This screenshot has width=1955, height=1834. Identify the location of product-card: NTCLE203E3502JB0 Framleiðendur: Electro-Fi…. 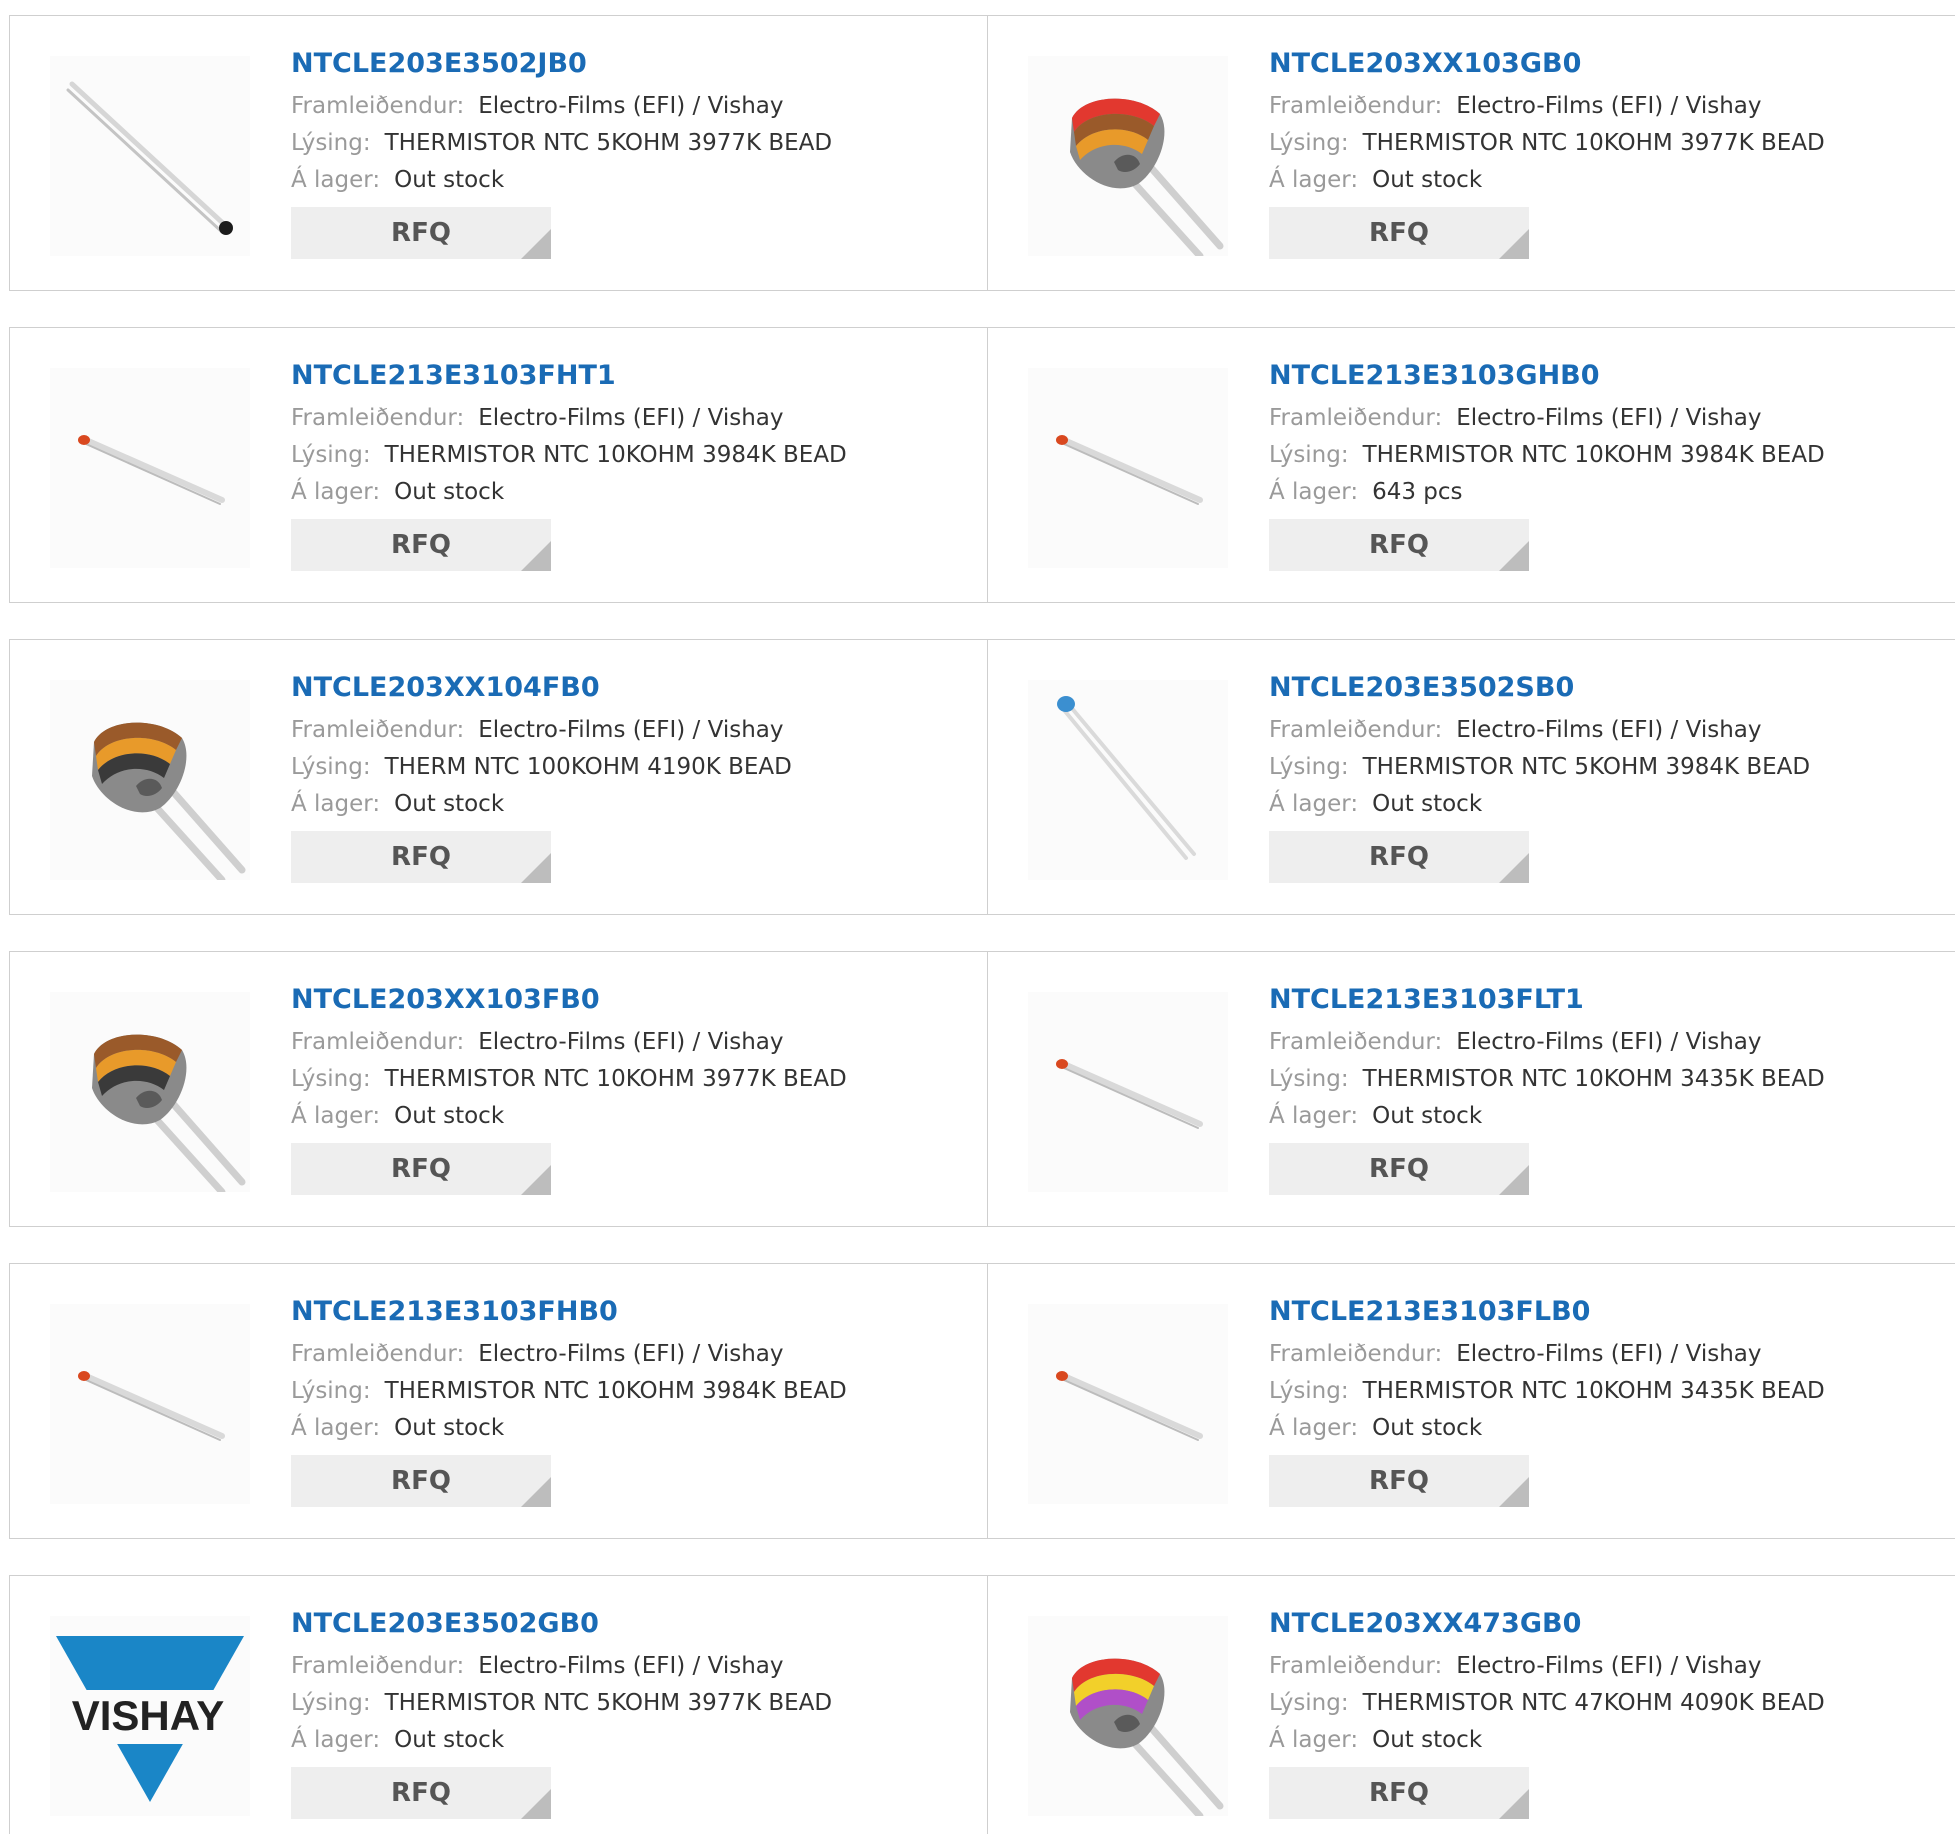
(499, 153).